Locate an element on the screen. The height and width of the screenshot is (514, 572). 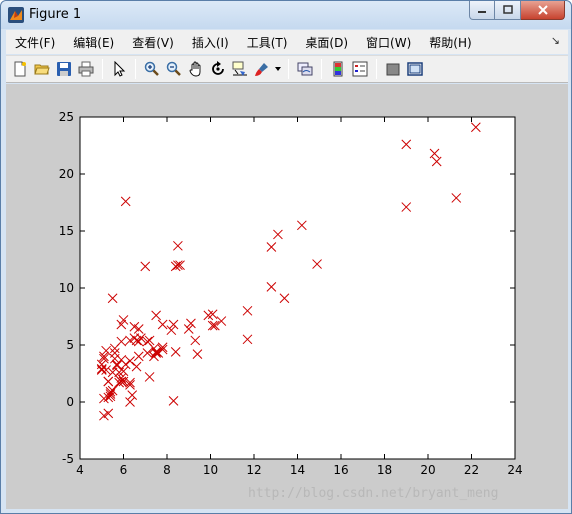
show-plot-tools-icon is located at coordinates (415, 69).